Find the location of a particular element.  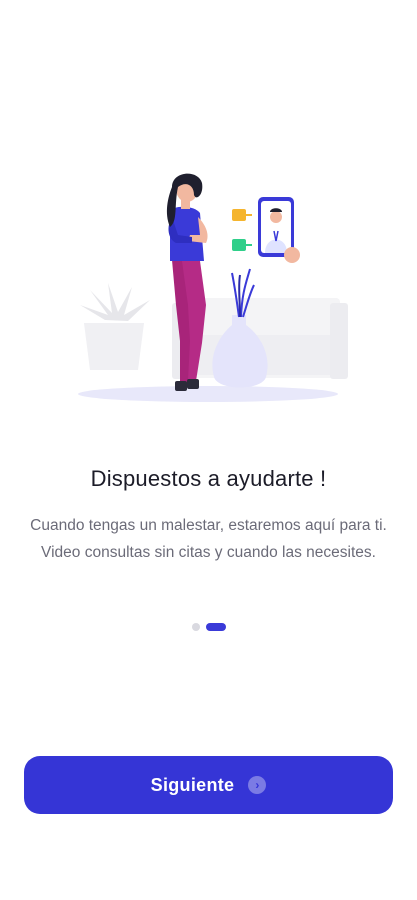

page-indicator-dot-2-active is located at coordinates (215, 627).